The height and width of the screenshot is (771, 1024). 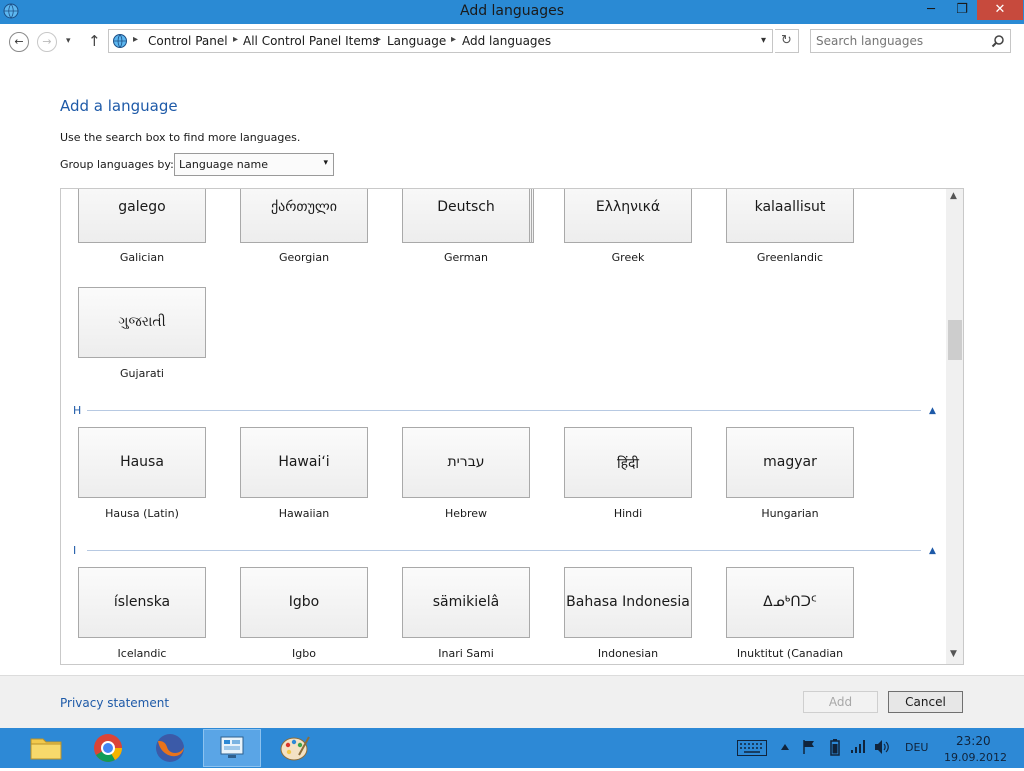 I want to click on taskbar-chrome, so click(x=108, y=748).